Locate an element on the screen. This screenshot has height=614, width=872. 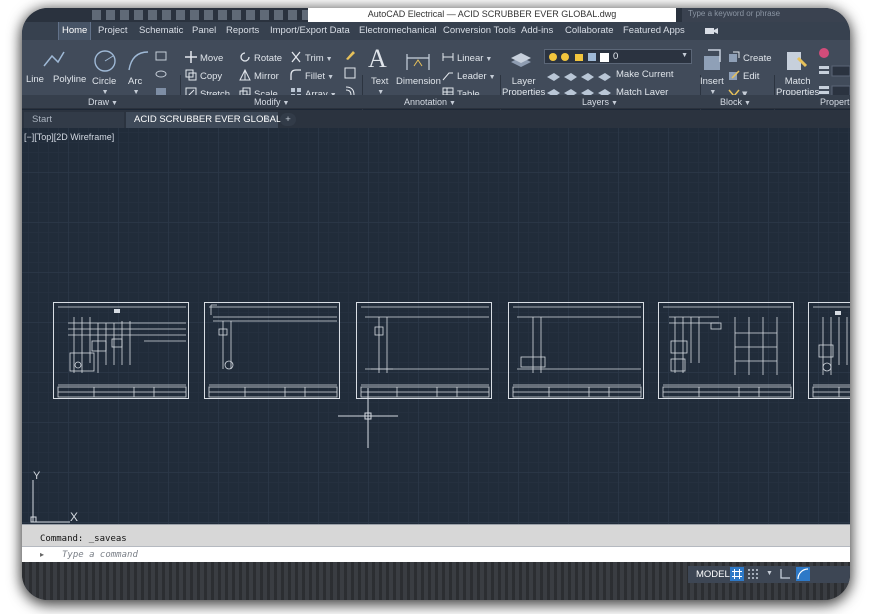
tab-start: Start is located at coordinates (74, 120).